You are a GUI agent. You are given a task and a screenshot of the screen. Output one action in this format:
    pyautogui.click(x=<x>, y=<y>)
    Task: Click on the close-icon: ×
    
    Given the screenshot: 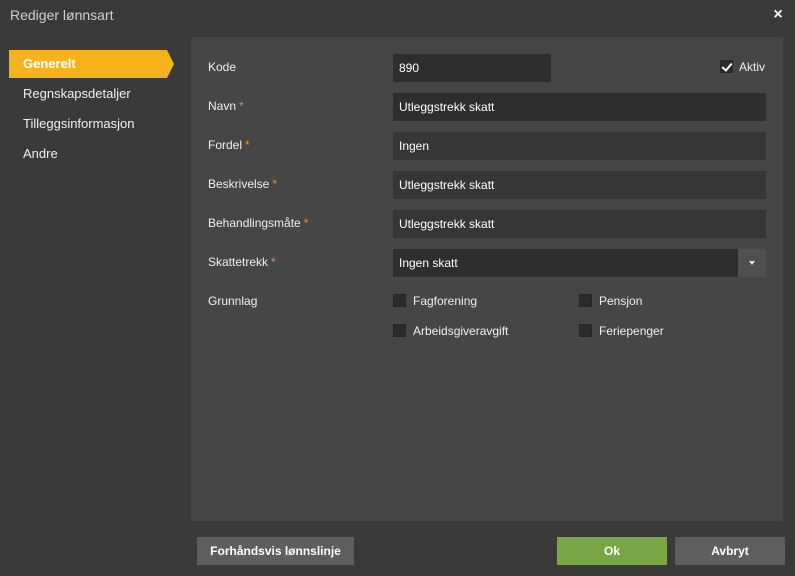 What is the action you would take?
    pyautogui.click(x=778, y=15)
    